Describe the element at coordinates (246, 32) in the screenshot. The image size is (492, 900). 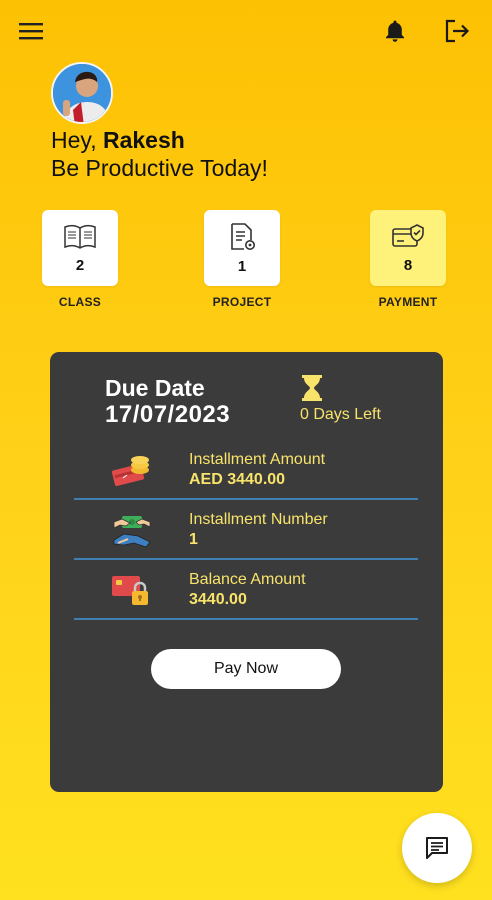
I see `top-app-bar` at that location.